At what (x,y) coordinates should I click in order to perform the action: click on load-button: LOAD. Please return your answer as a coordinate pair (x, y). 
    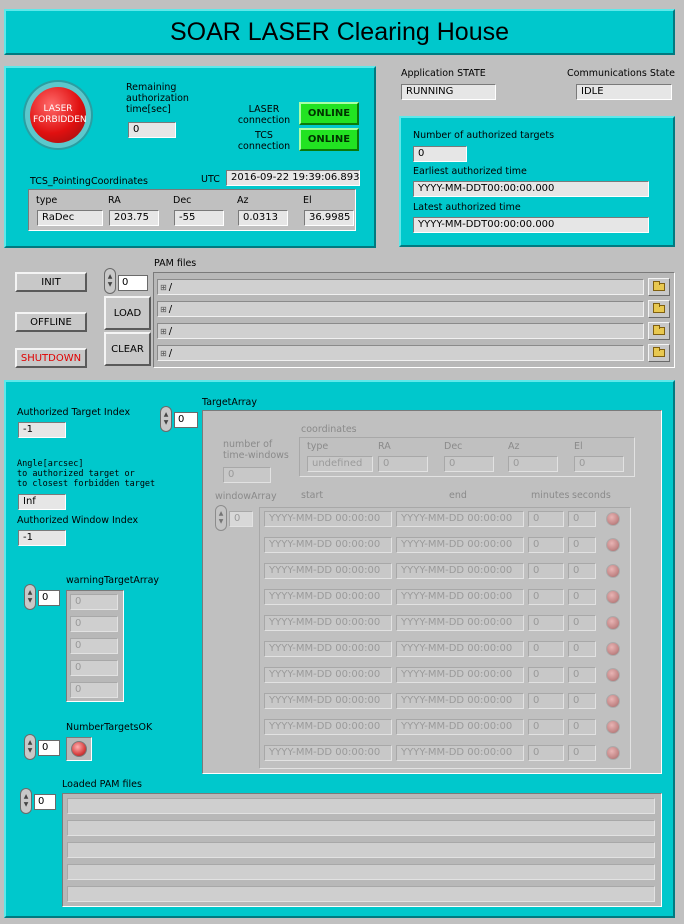
    Looking at the image, I should click on (127, 313).